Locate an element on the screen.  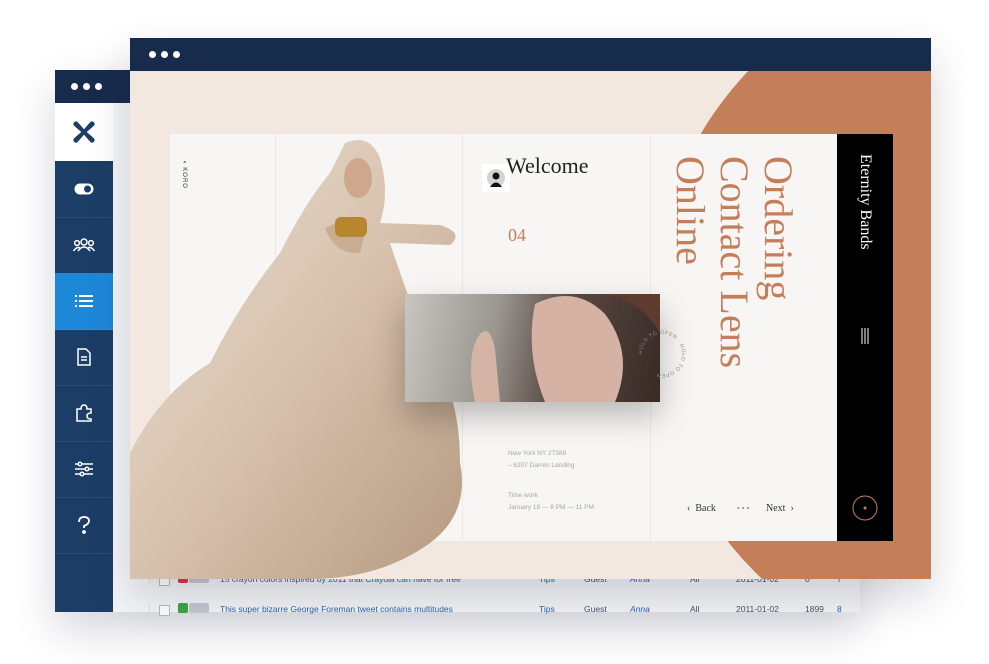
users-icon is located at coordinates (84, 245).